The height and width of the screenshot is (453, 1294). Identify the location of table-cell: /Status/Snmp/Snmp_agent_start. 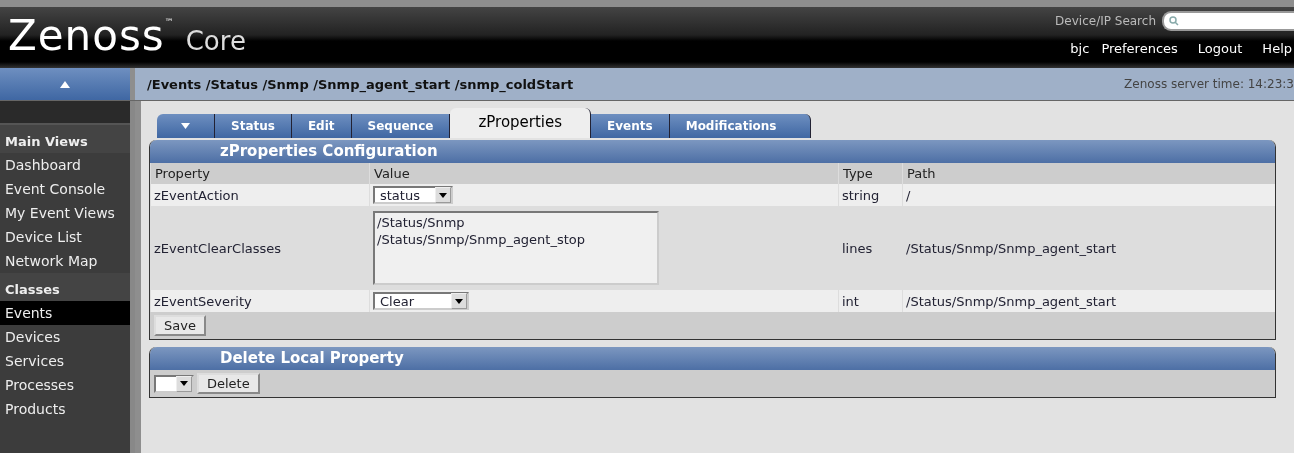
(1088, 301).